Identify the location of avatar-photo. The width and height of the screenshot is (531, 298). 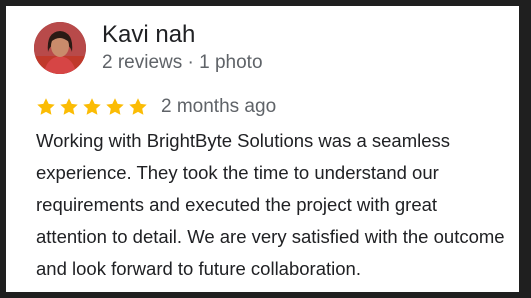
(60, 48).